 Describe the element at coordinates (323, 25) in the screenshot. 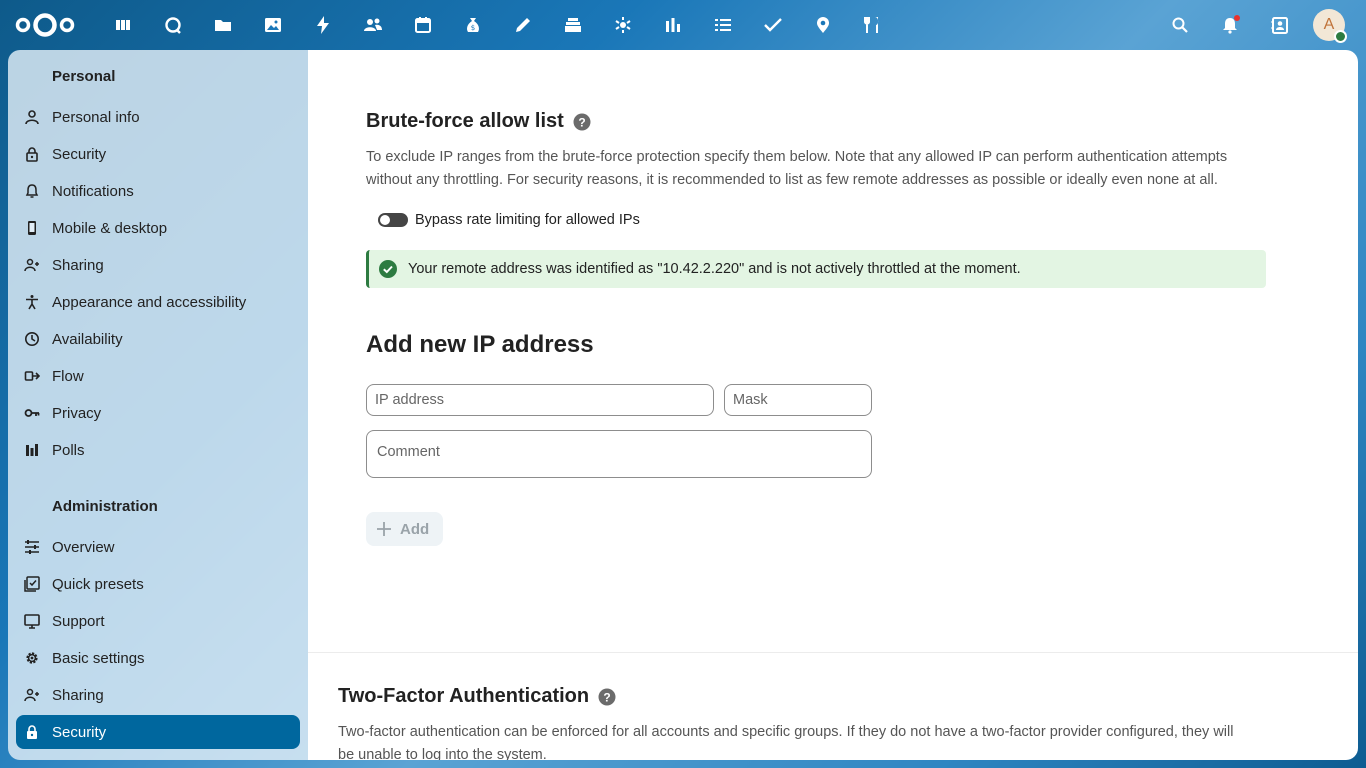

I see `activity-icon` at that location.